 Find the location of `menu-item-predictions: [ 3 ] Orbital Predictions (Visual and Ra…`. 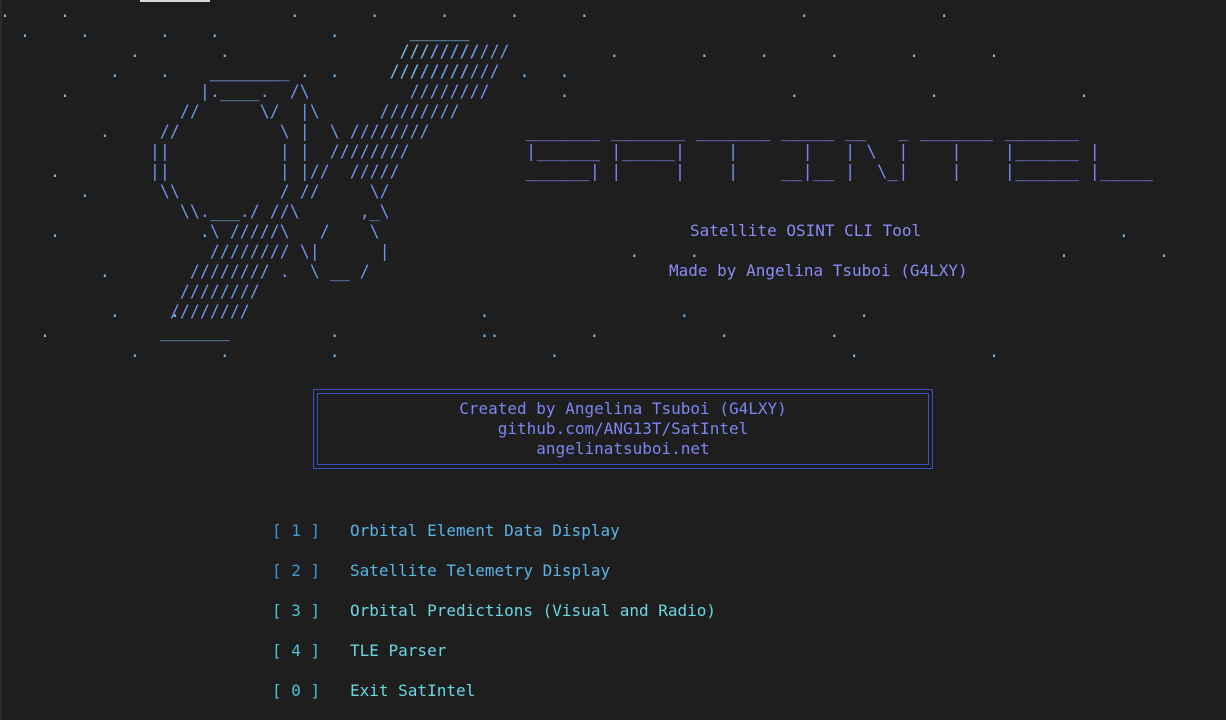

menu-item-predictions: [ 3 ] Orbital Predictions (Visual and Ra… is located at coordinates (494, 620).